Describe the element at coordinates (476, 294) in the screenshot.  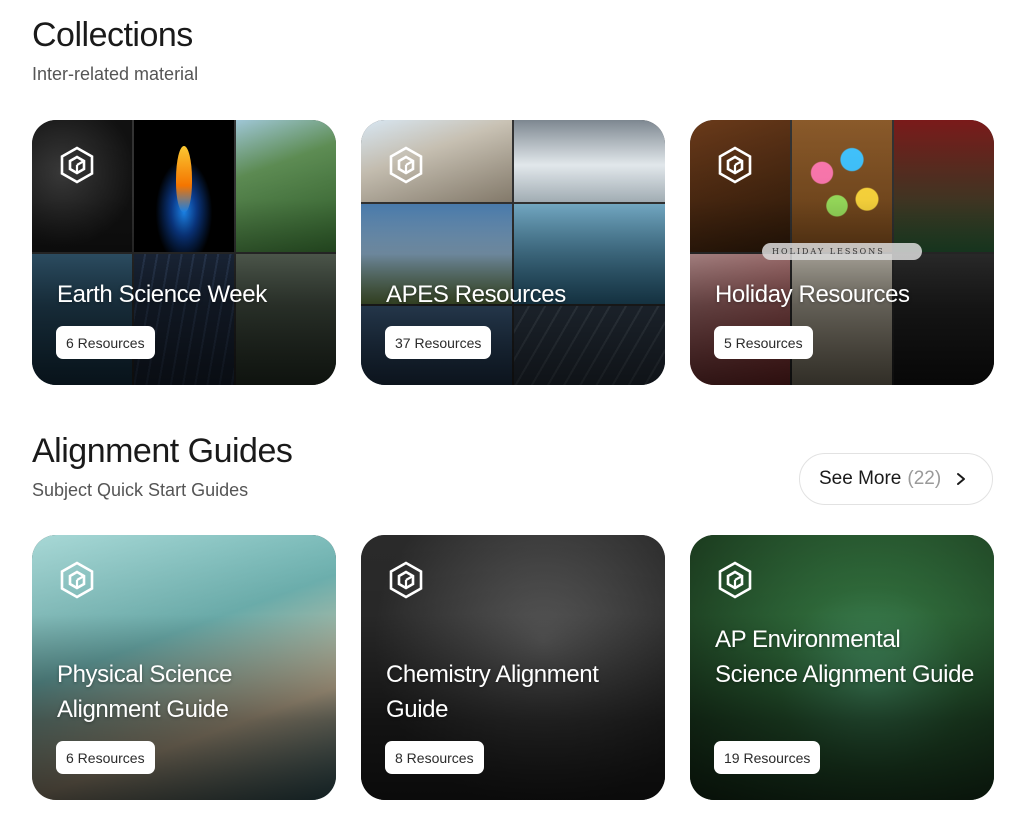
I see `card-title: APES Resources` at that location.